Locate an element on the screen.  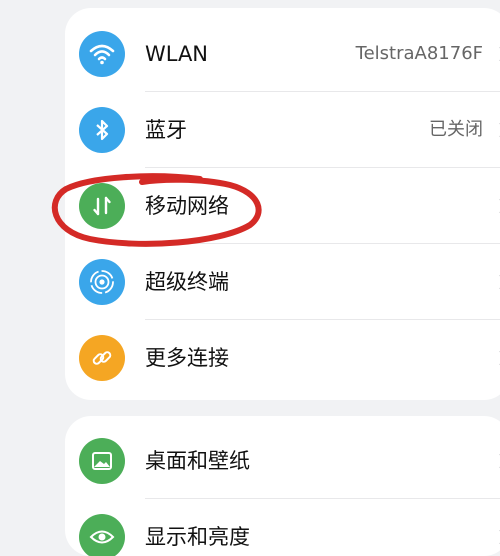
wallpaper-label: 桌面和壁纸 is located at coordinates (197, 461).